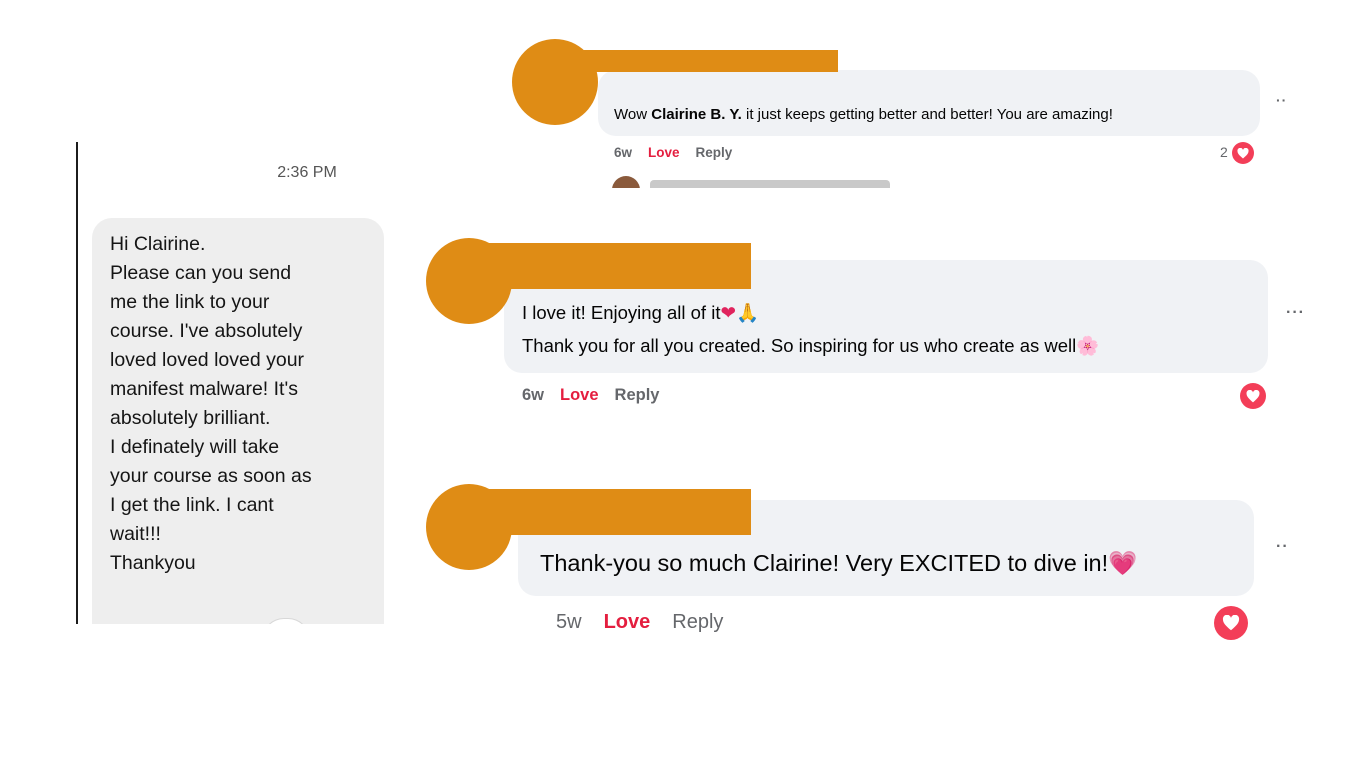 This screenshot has height=768, width=1366. I want to click on message-line: absolutely brilliant., so click(190, 418).